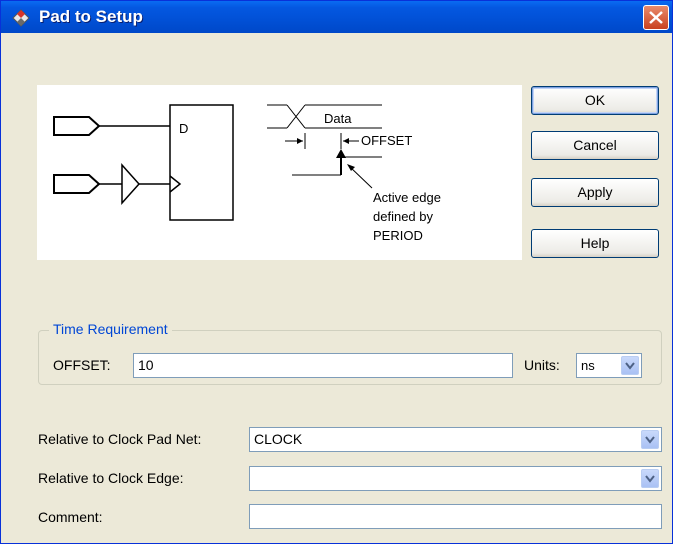  I want to click on clock-edge-dropdown-button, so click(650, 478).